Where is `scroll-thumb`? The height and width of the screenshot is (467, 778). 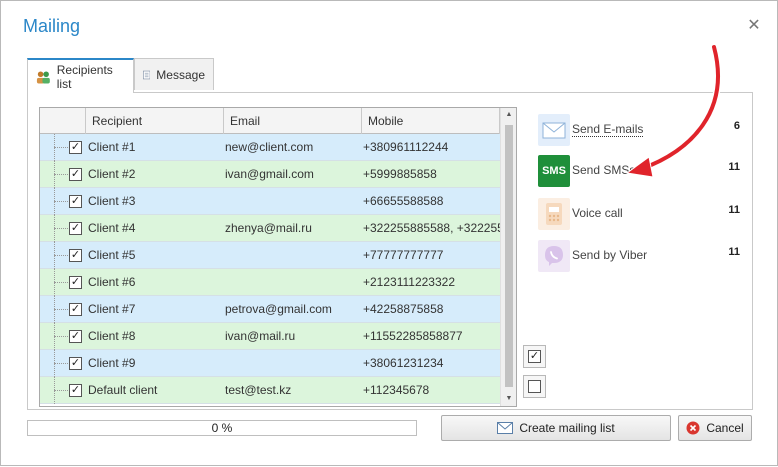 scroll-thumb is located at coordinates (509, 256).